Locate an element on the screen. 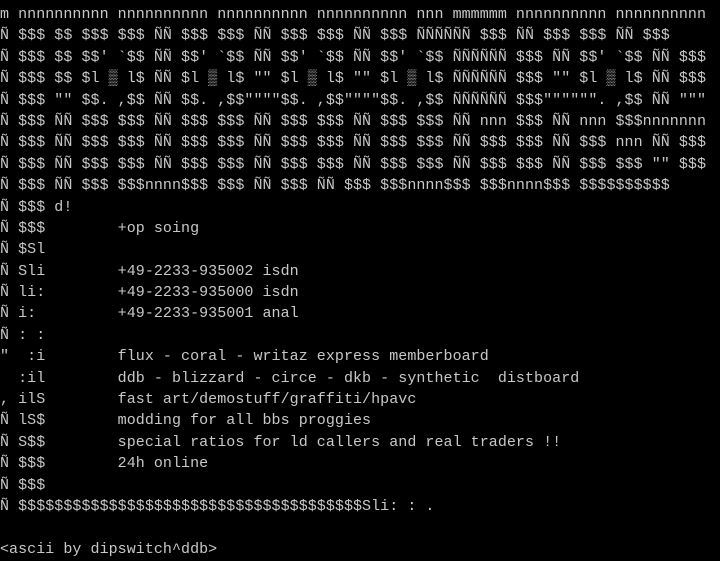 Image resolution: width=720 pixels, height=561 pixels. info-line: Ñ : : is located at coordinates (23, 335).